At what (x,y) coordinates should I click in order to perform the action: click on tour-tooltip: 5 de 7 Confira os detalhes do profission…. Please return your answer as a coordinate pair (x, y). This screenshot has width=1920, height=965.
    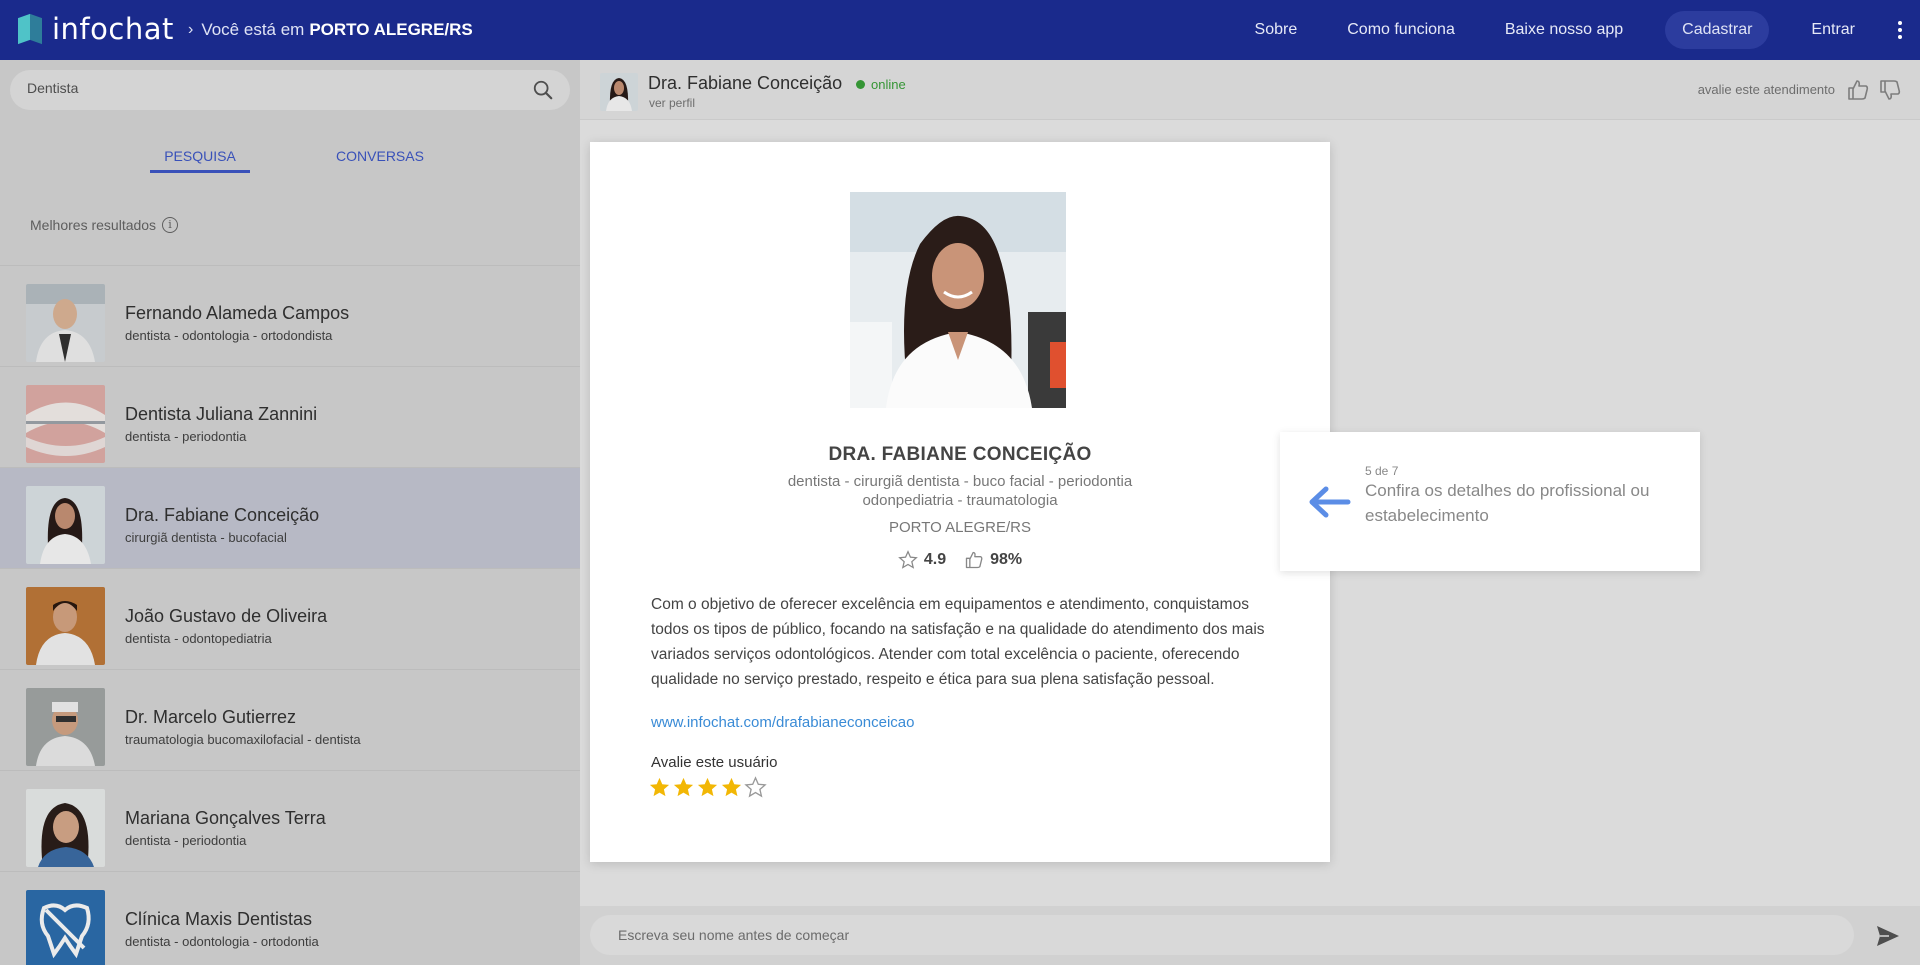
    Looking at the image, I should click on (1490, 501).